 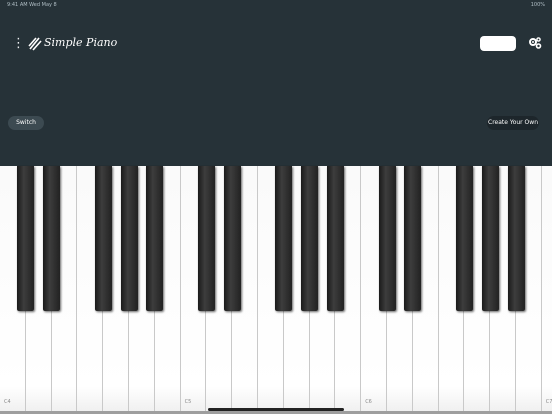 What do you see at coordinates (368, 402) in the screenshot?
I see `key-label: C6` at bounding box center [368, 402].